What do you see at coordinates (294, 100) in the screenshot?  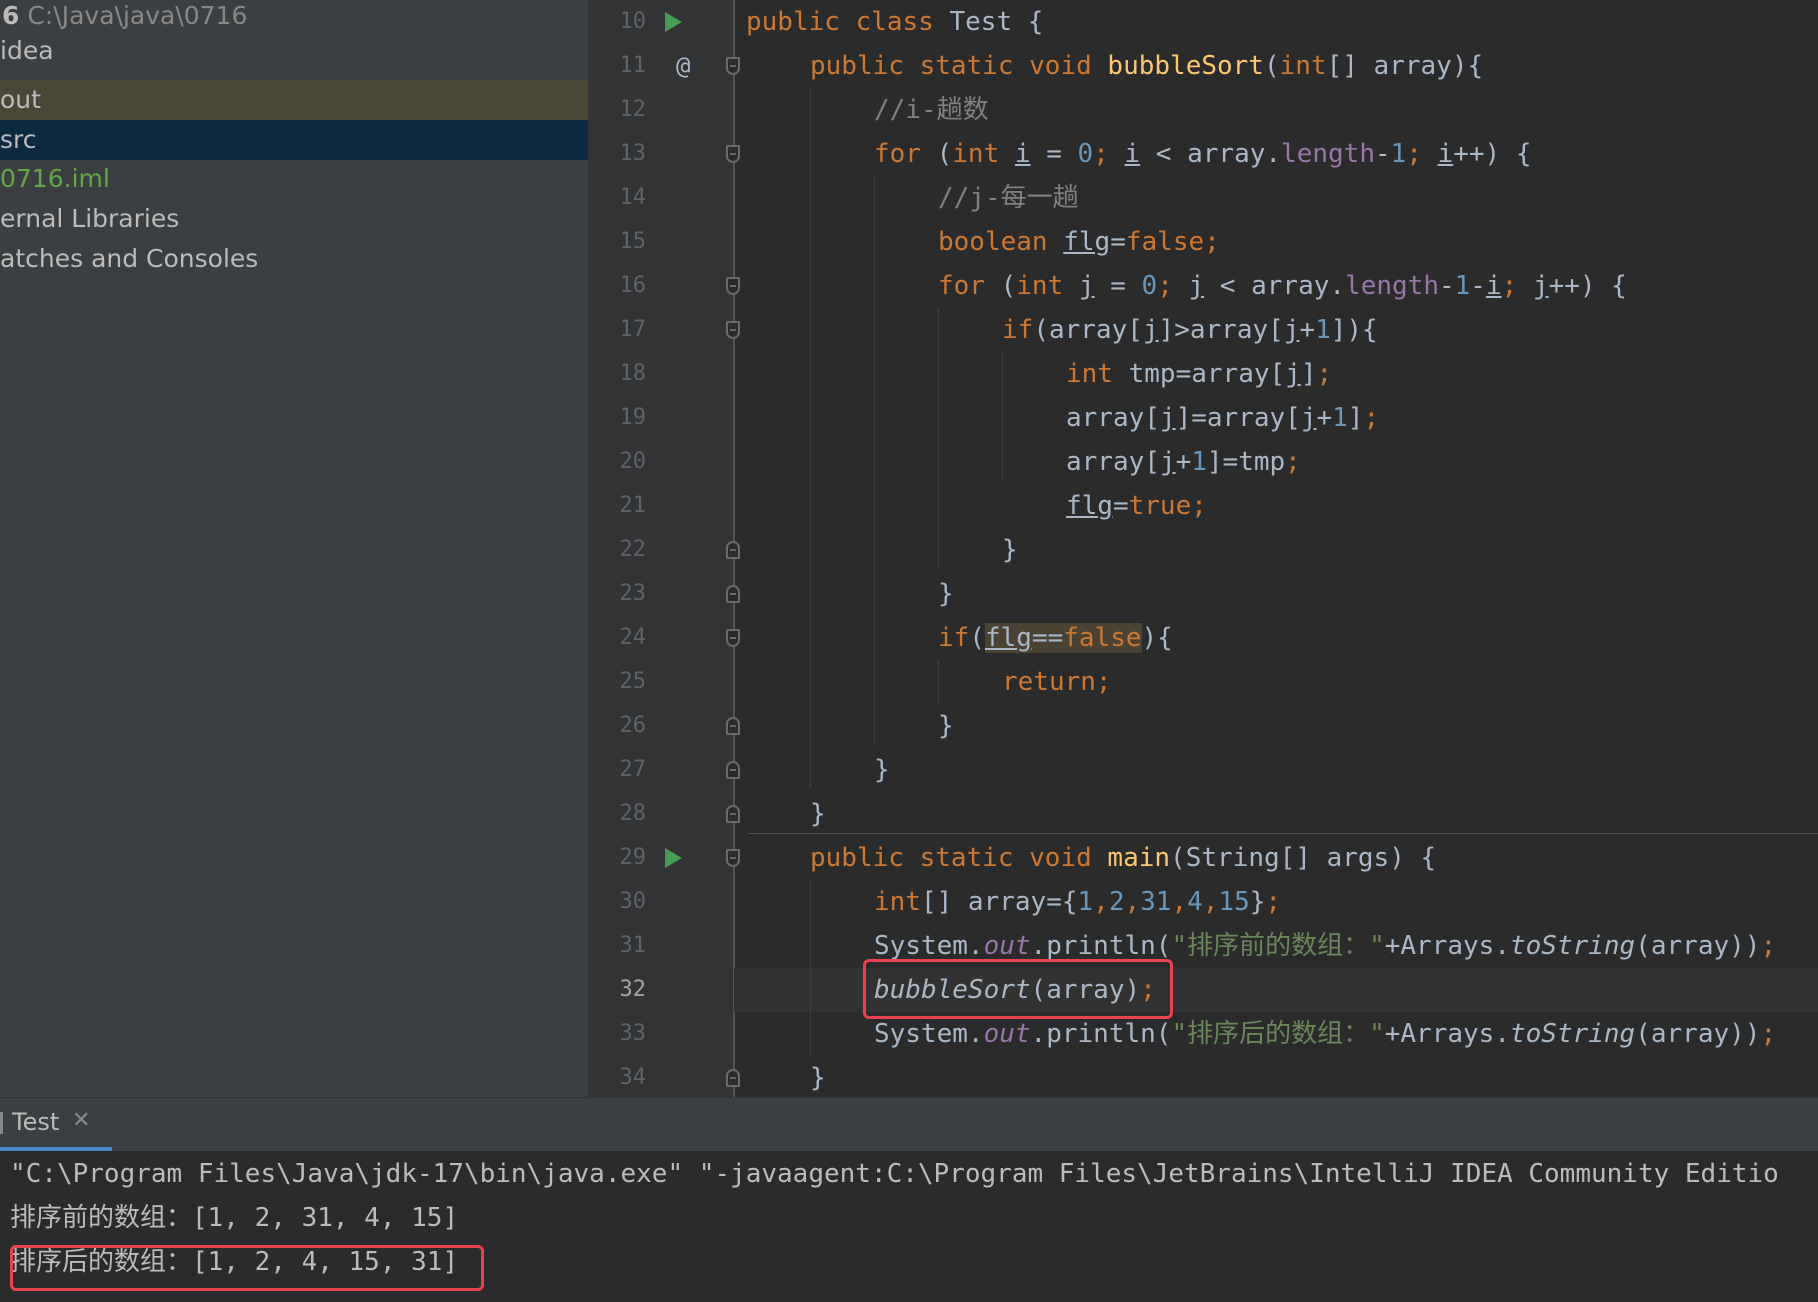 I see `tree-item-out: out` at bounding box center [294, 100].